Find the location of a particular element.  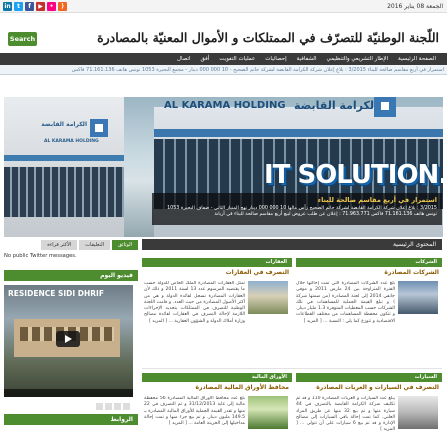

securities-thumbnail is located at coordinates (268, 412).